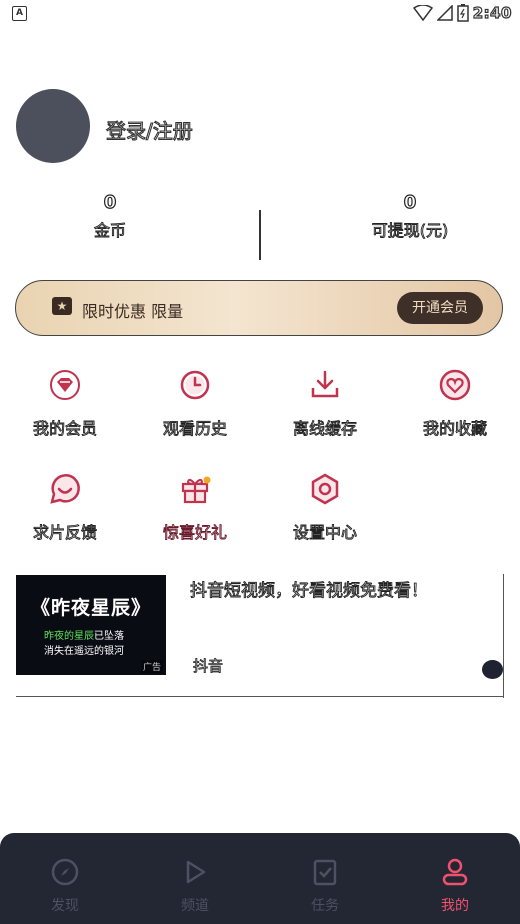  I want to click on menu-label: 惊喜好礼, so click(195, 533).